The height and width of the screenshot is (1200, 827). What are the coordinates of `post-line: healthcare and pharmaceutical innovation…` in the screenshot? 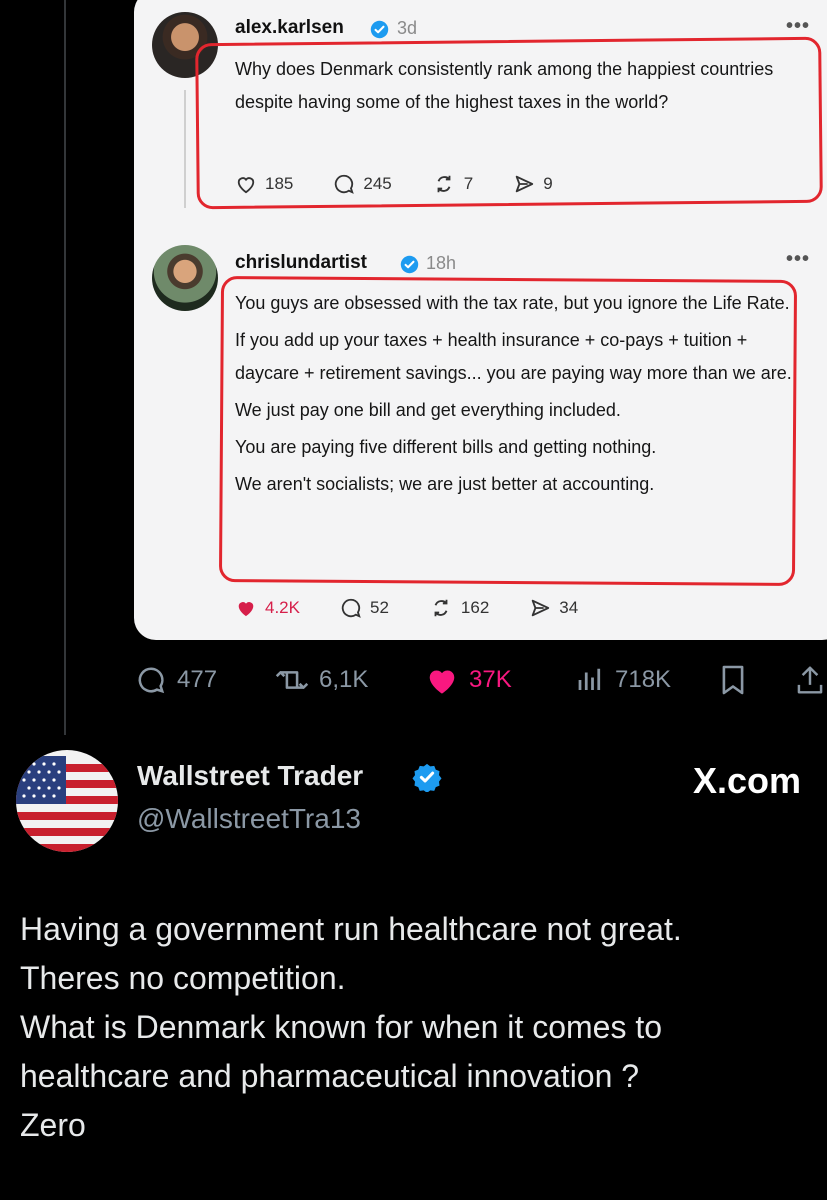 It's located at (330, 1076).